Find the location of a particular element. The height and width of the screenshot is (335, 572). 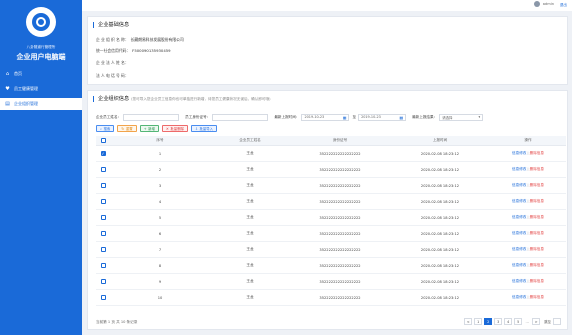

col-header-name: 企业员工姓名 is located at coordinates (250, 140).